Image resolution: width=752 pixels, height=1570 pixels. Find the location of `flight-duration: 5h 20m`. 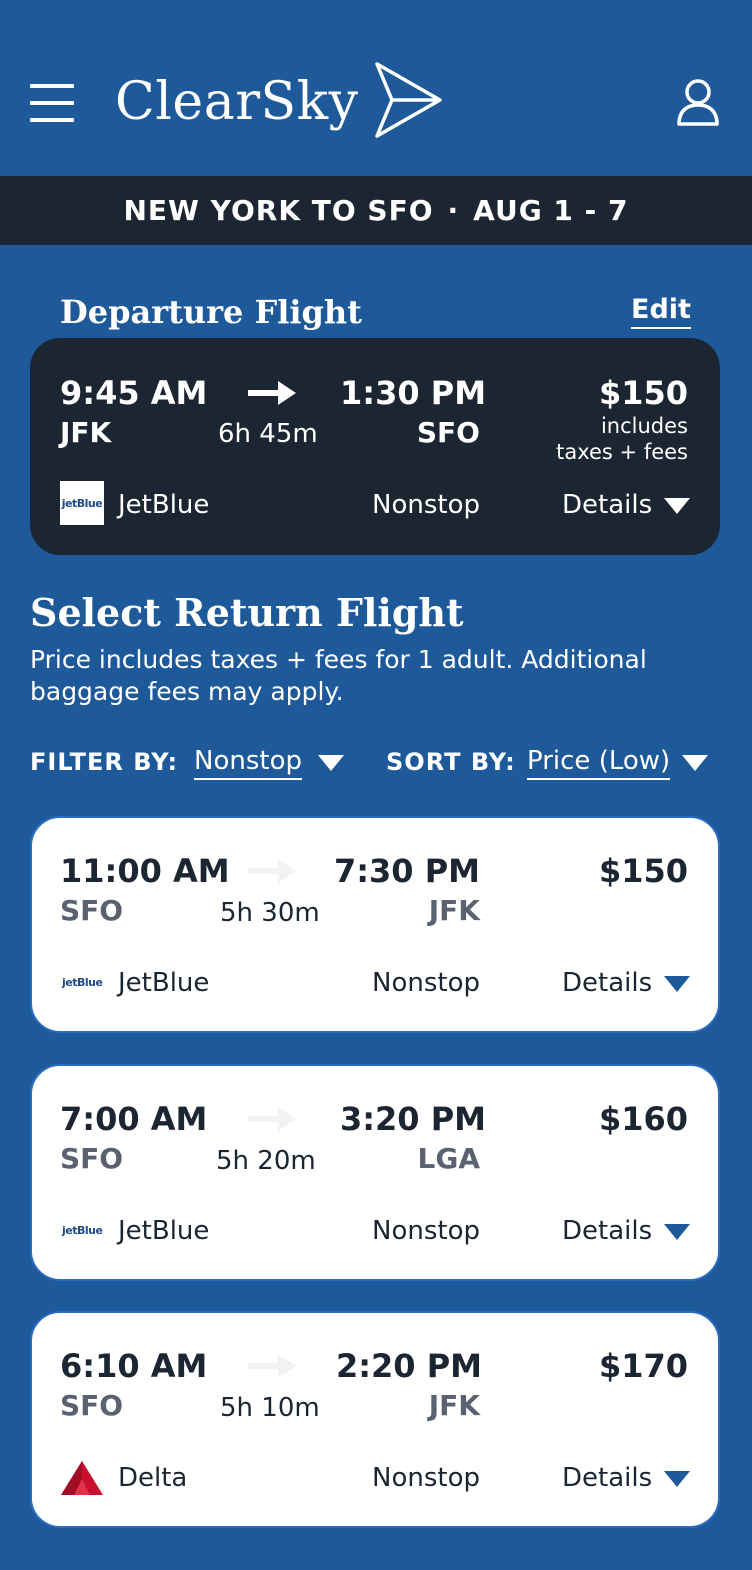

flight-duration: 5h 20m is located at coordinates (266, 1161).